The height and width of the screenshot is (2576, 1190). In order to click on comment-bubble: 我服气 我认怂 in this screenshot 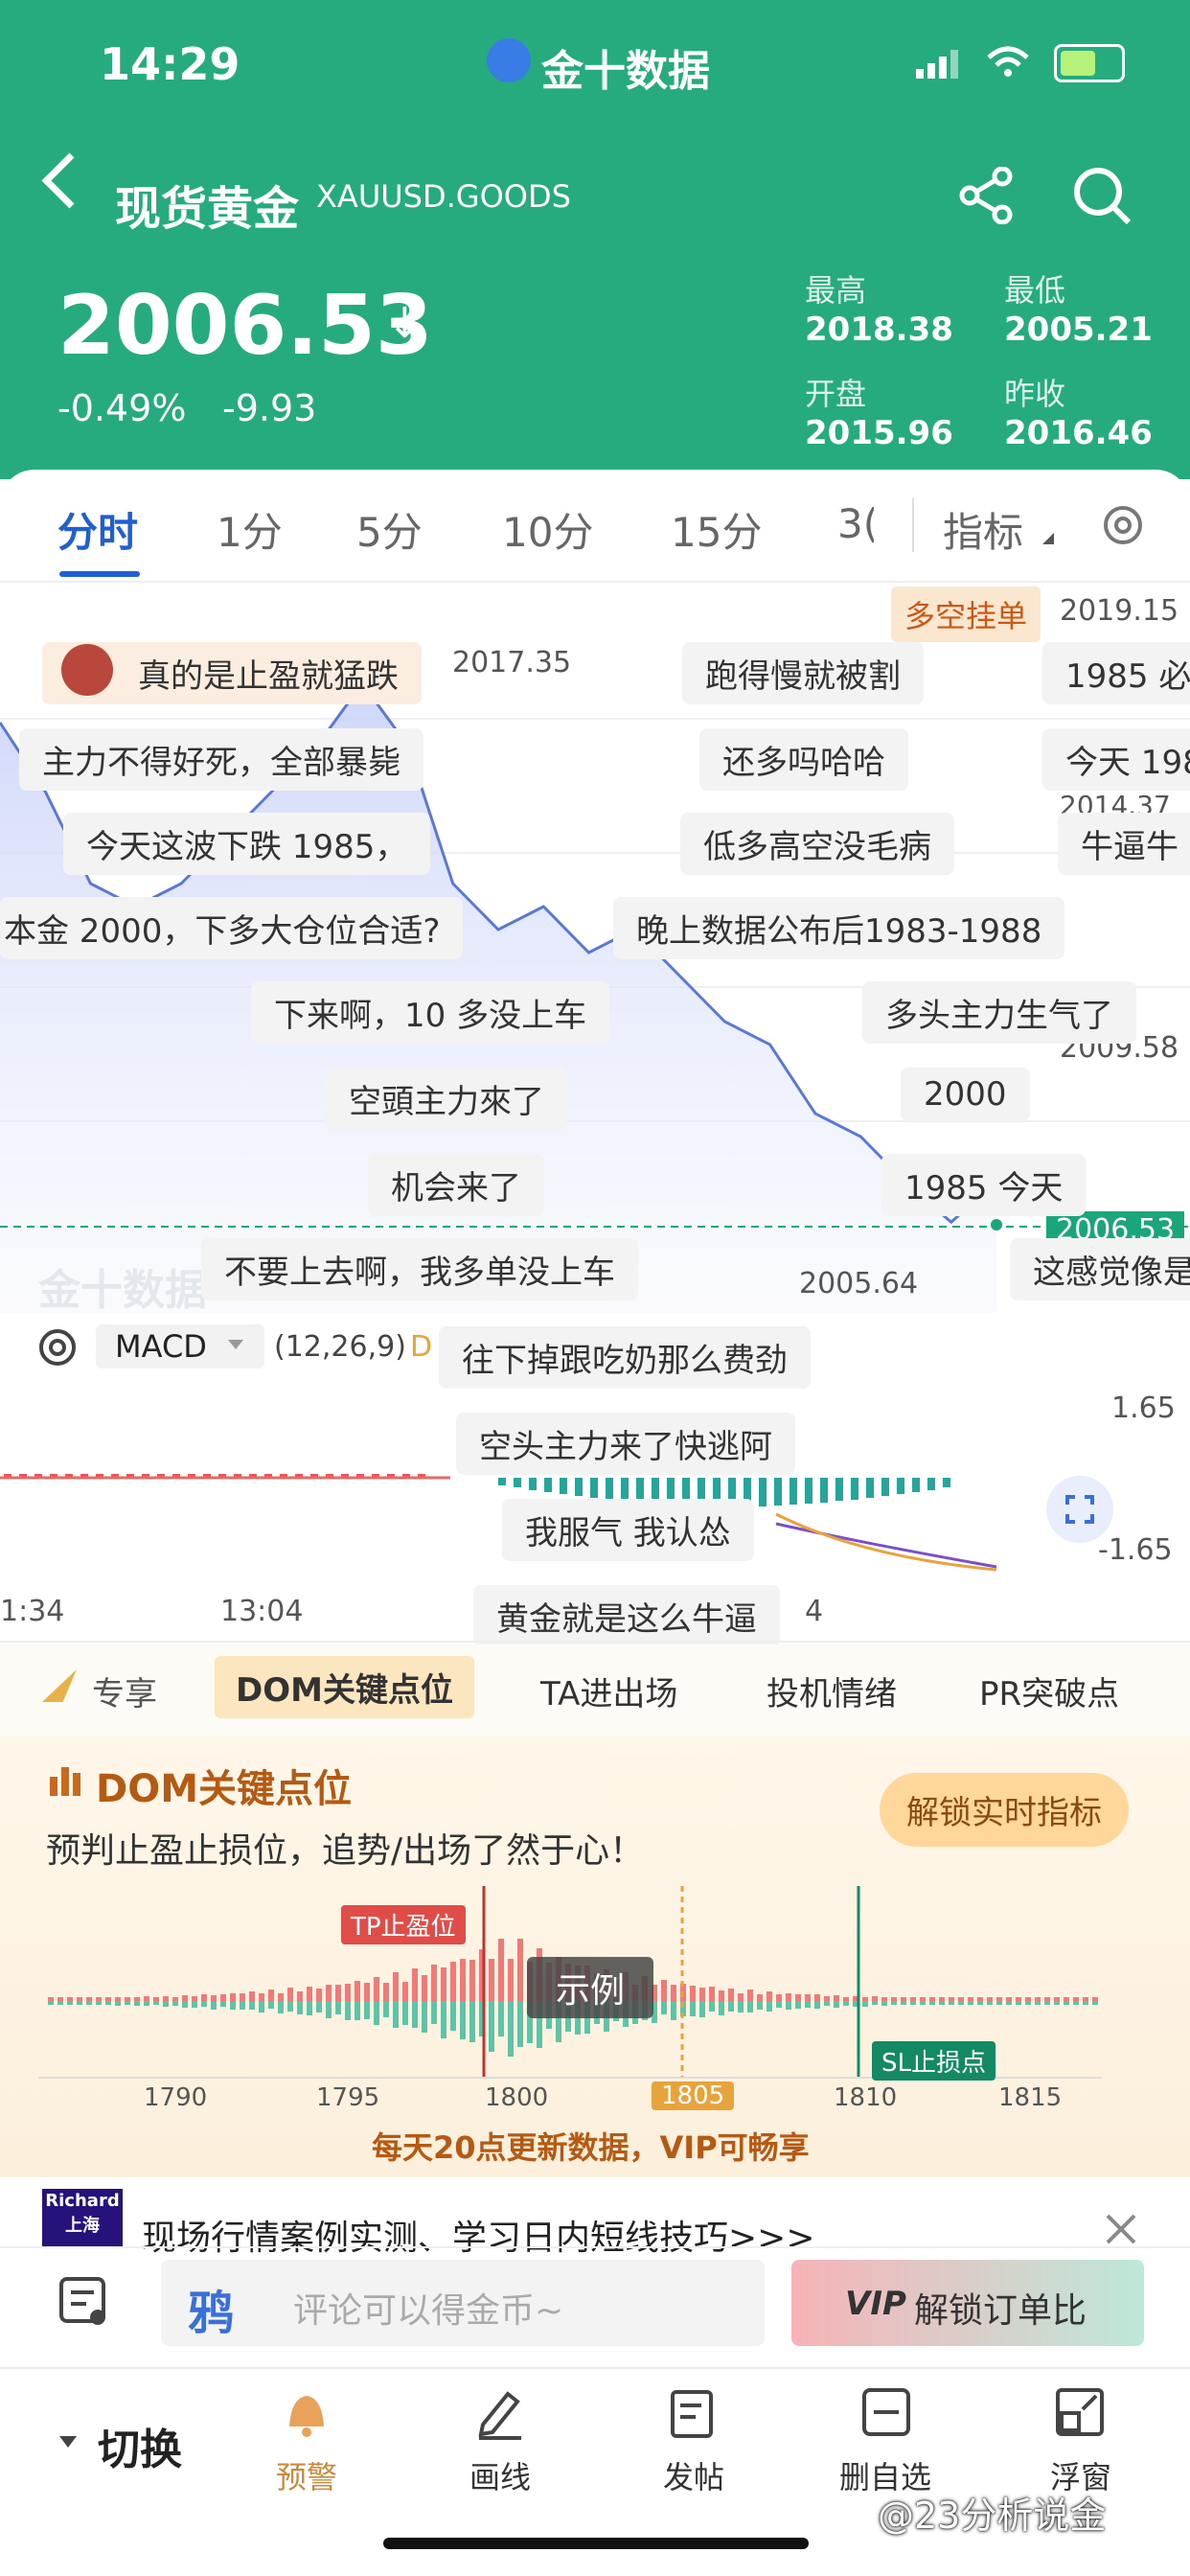, I will do `click(628, 1530)`.